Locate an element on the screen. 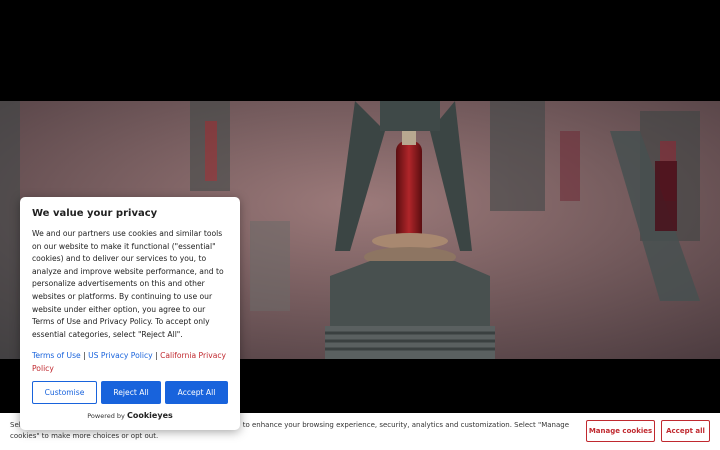 The width and height of the screenshot is (720, 450). terms-of-use-link: Terms of Use is located at coordinates (56, 355).